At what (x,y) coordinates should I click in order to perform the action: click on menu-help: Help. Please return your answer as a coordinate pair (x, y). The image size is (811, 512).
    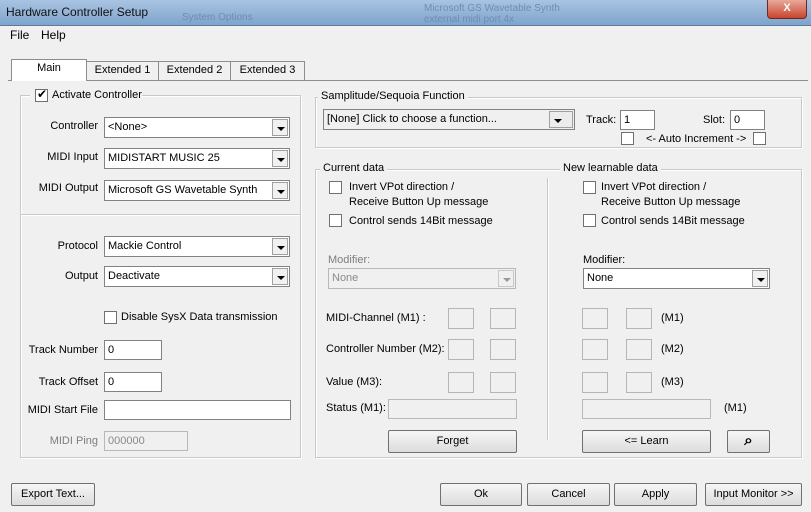
    Looking at the image, I should click on (53, 35).